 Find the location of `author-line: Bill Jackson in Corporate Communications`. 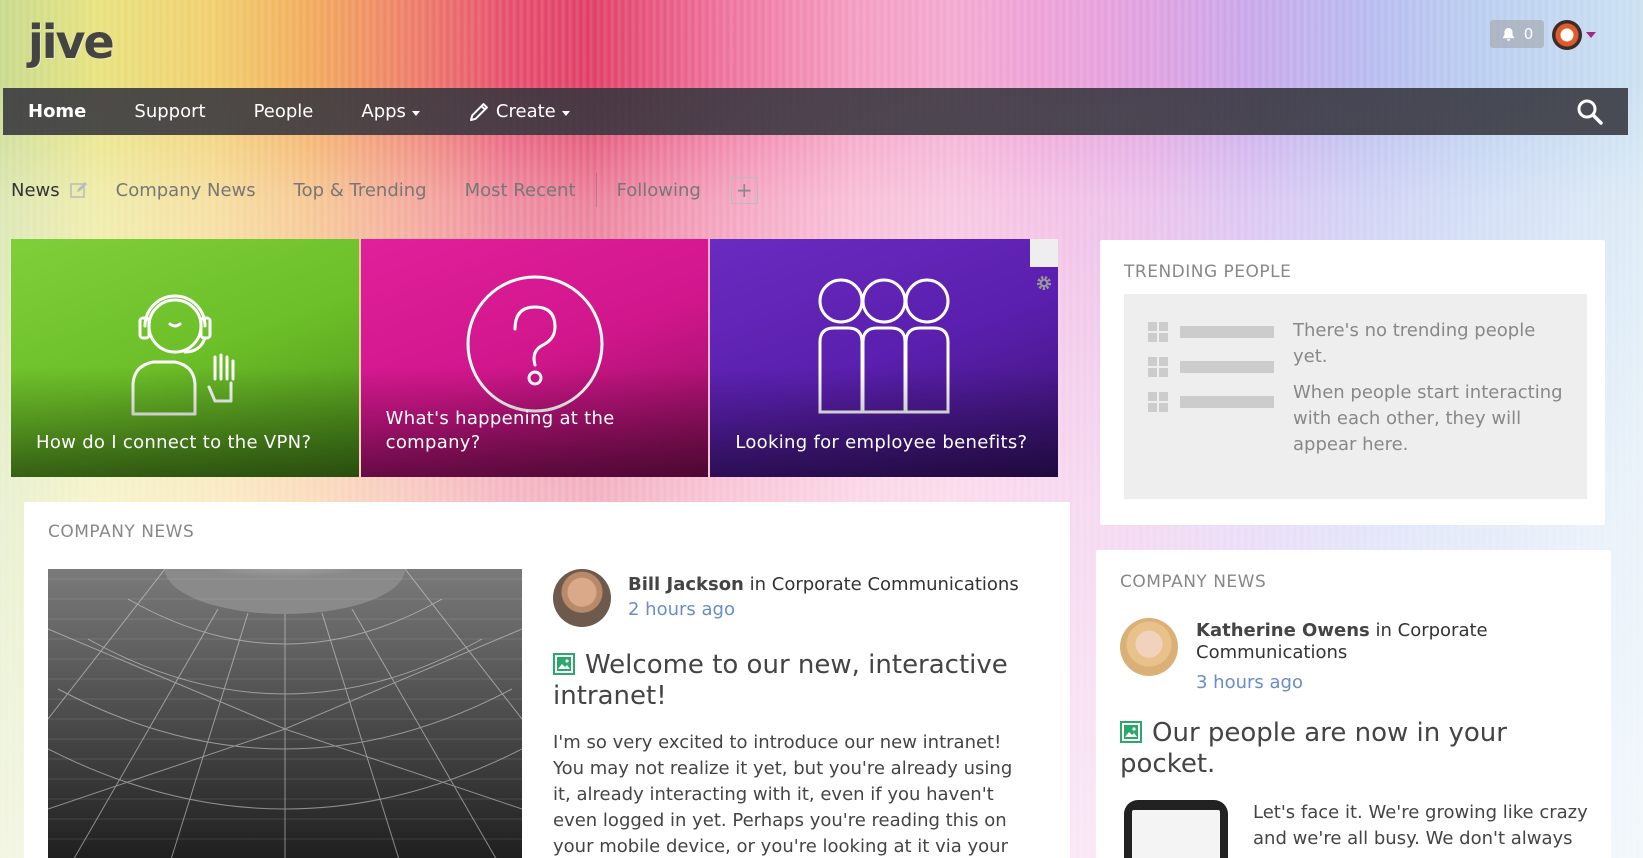

author-line: Bill Jackson in Corporate Communications is located at coordinates (823, 584).